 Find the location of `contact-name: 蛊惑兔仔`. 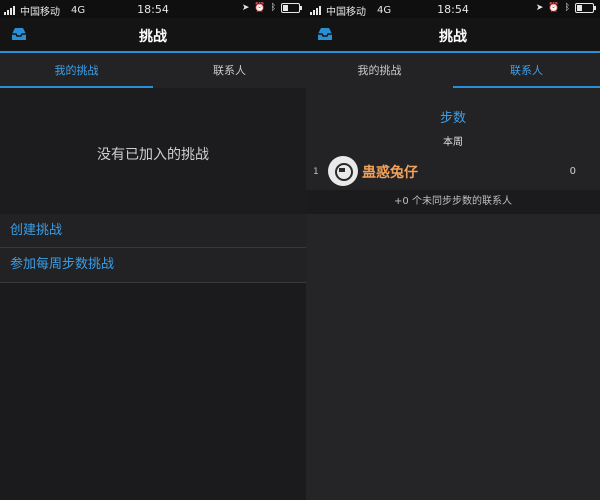

contact-name: 蛊惑兔仔 is located at coordinates (390, 173).